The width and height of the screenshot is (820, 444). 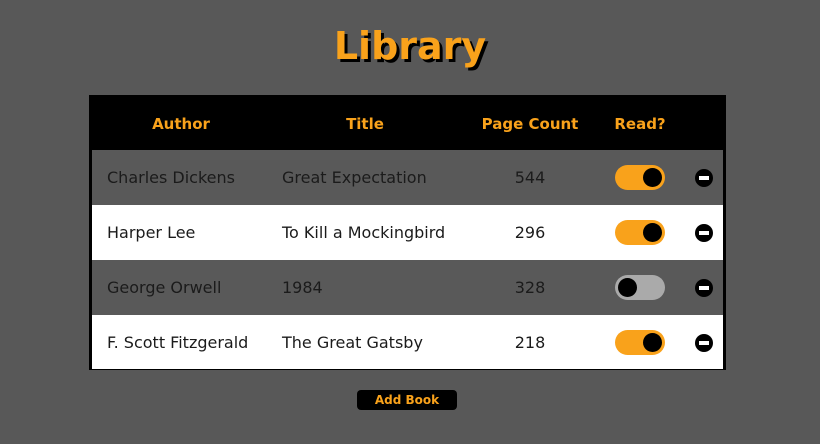 I want to click on cell-title: 1984, so click(x=365, y=287).